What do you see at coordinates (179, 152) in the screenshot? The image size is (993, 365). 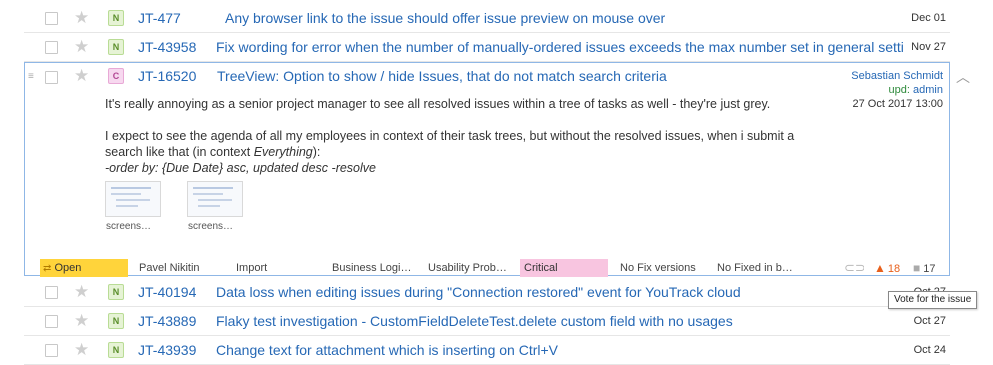 I see `description-text: search like that (in context` at bounding box center [179, 152].